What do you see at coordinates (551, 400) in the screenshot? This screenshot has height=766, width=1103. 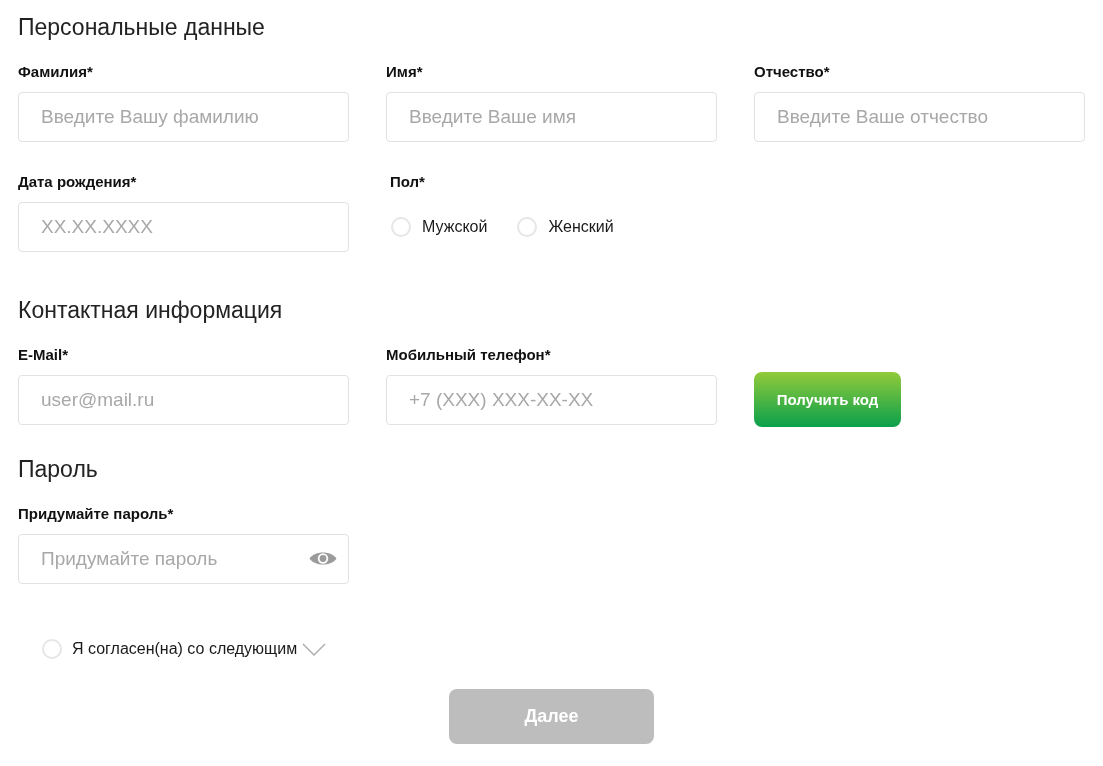 I see `input-field: +7 (XXX) XXX-XX-XX` at bounding box center [551, 400].